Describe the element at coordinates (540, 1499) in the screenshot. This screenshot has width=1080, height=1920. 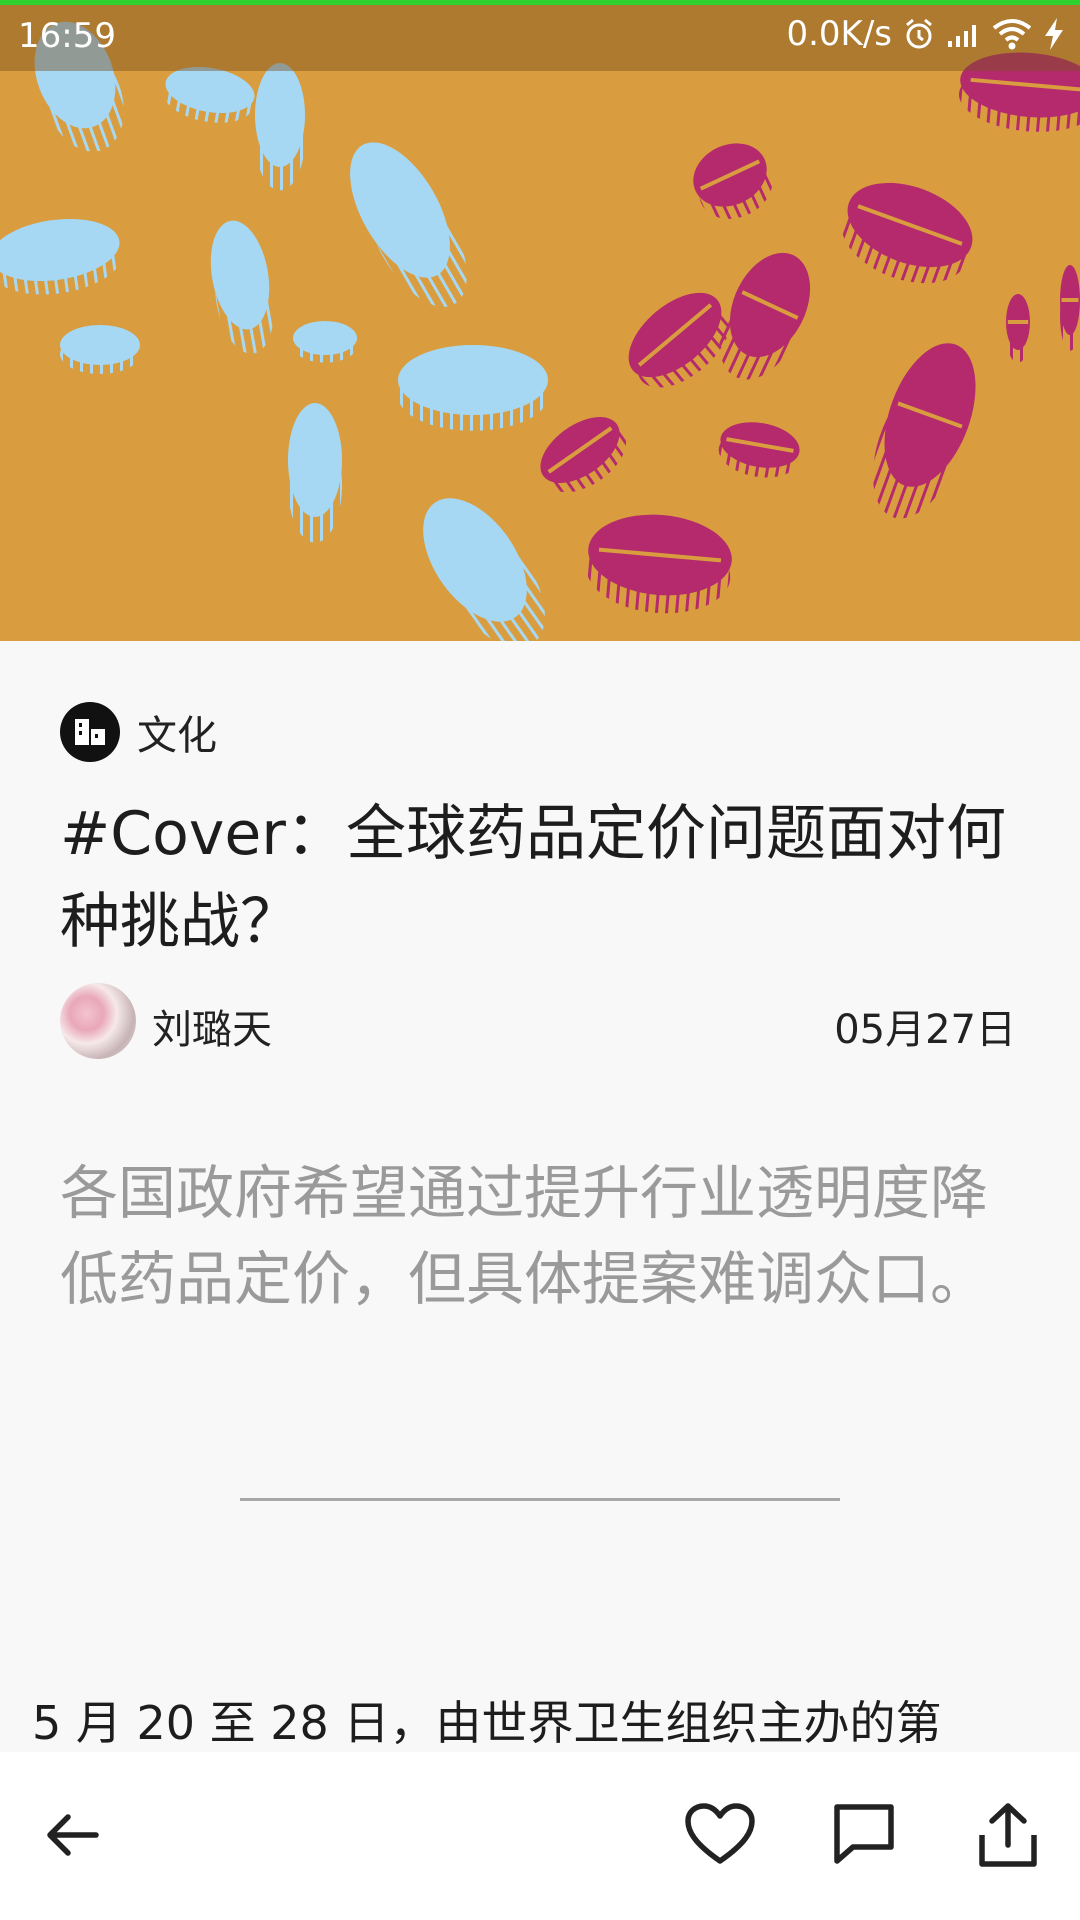
I see `divider` at that location.